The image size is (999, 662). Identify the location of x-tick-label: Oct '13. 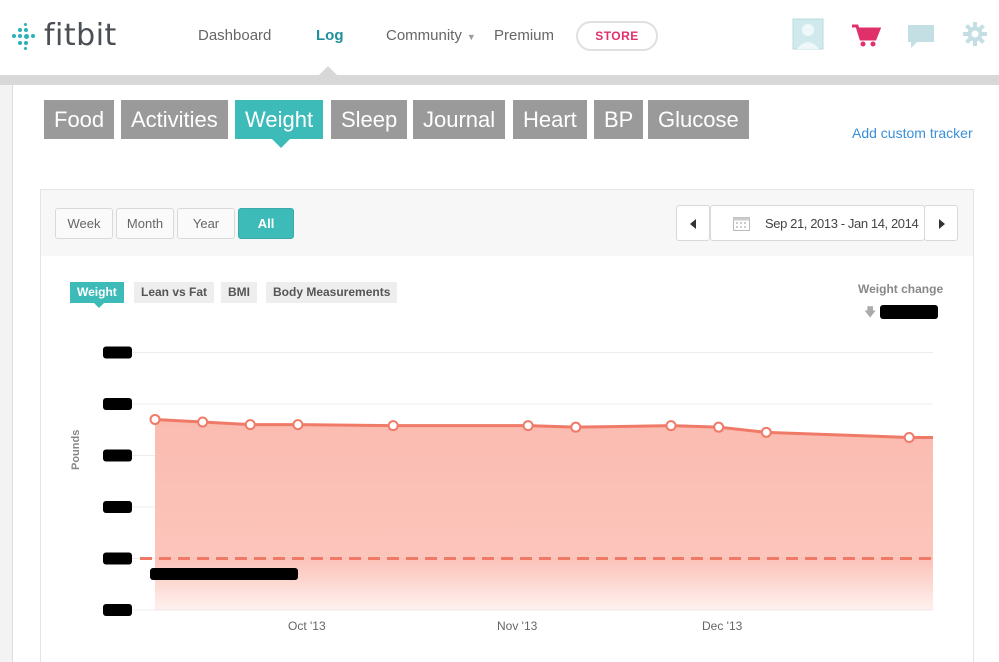
(307, 626).